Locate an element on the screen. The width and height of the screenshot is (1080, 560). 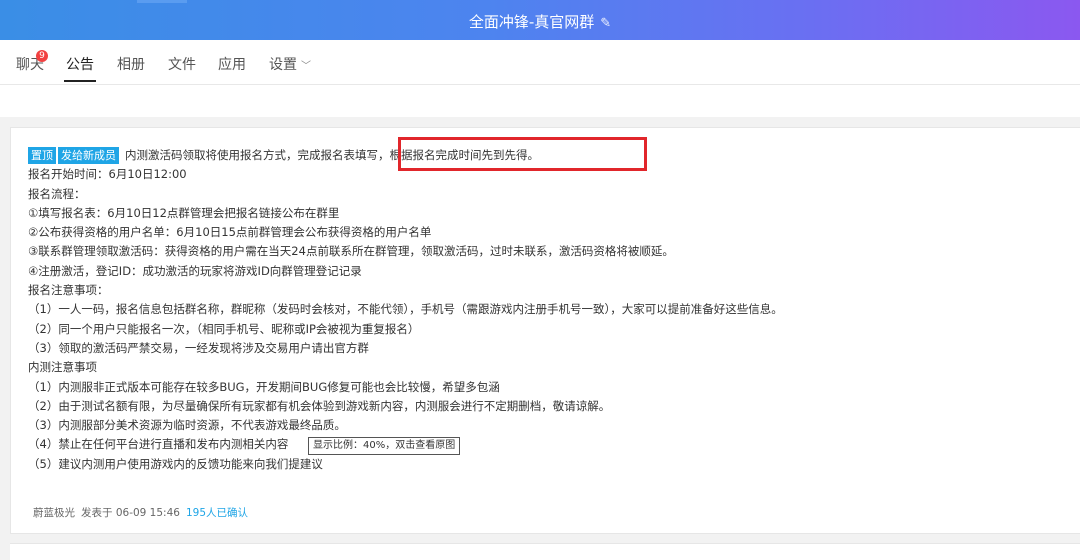
announcement-footer: 蔚蓝极光 发表于 06-09 15:46 195人已确认 is located at coordinates (140, 512).